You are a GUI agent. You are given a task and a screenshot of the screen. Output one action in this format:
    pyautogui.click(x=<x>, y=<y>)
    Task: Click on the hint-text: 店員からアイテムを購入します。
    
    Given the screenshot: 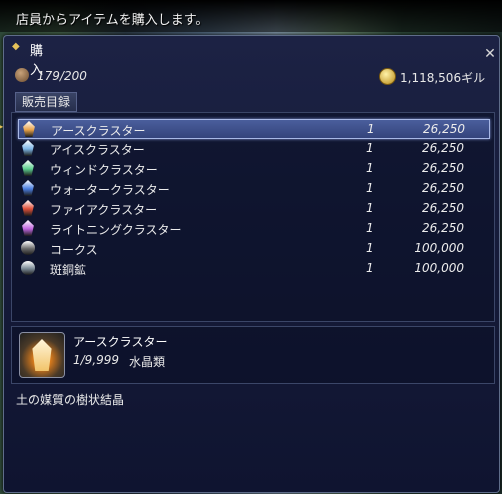 What is the action you would take?
    pyautogui.click(x=112, y=20)
    